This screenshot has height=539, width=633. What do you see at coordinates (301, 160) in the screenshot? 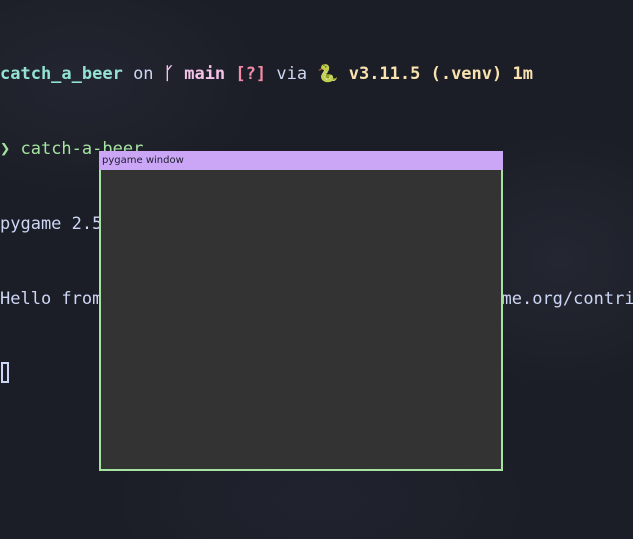
I see `pygame-window-titlebar: pygame window` at bounding box center [301, 160].